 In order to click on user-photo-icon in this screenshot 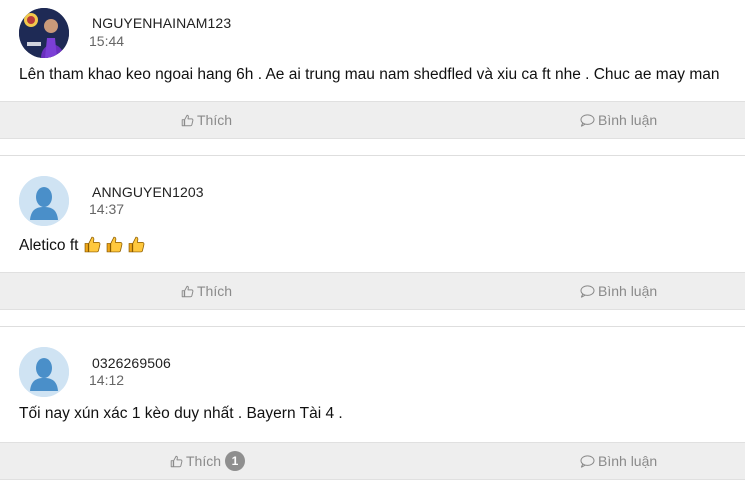, I will do `click(44, 33)`.